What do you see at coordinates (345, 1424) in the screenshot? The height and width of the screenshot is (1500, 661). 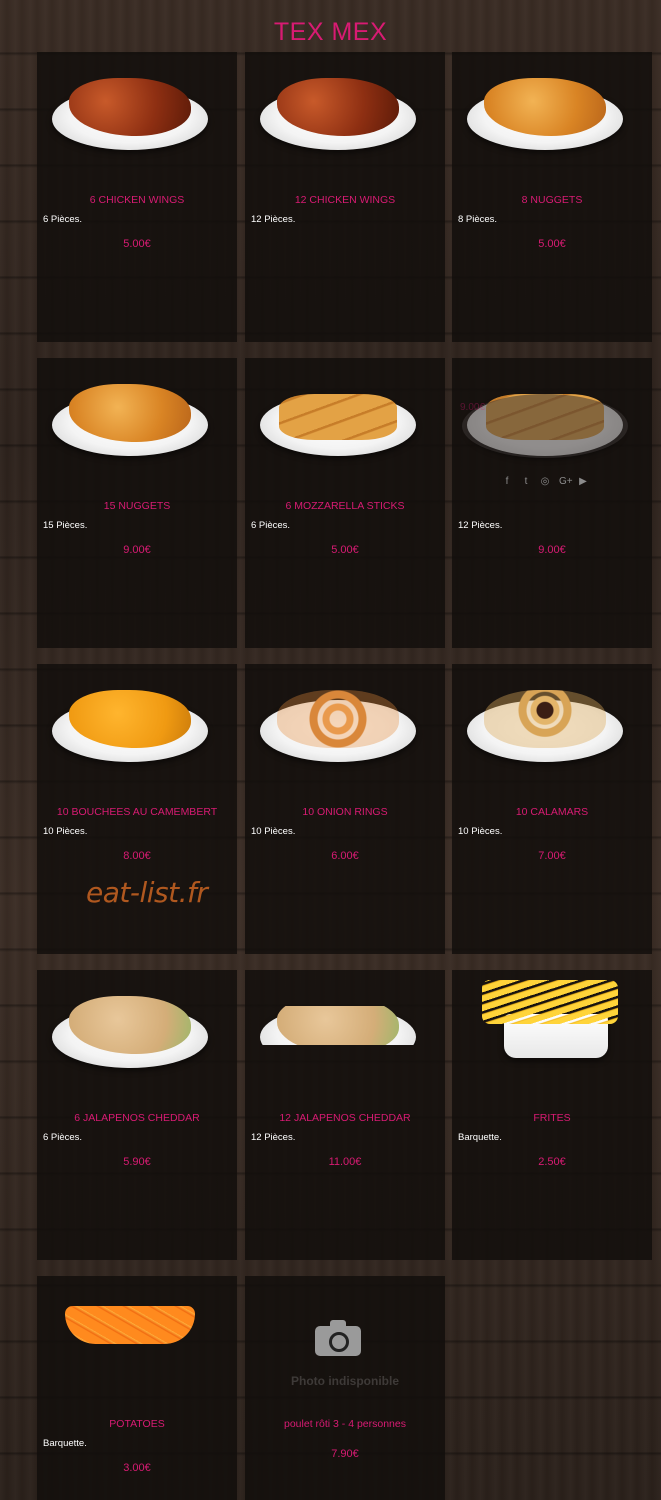 I see `item-name: poulet rôti 3 - 4 personnes` at bounding box center [345, 1424].